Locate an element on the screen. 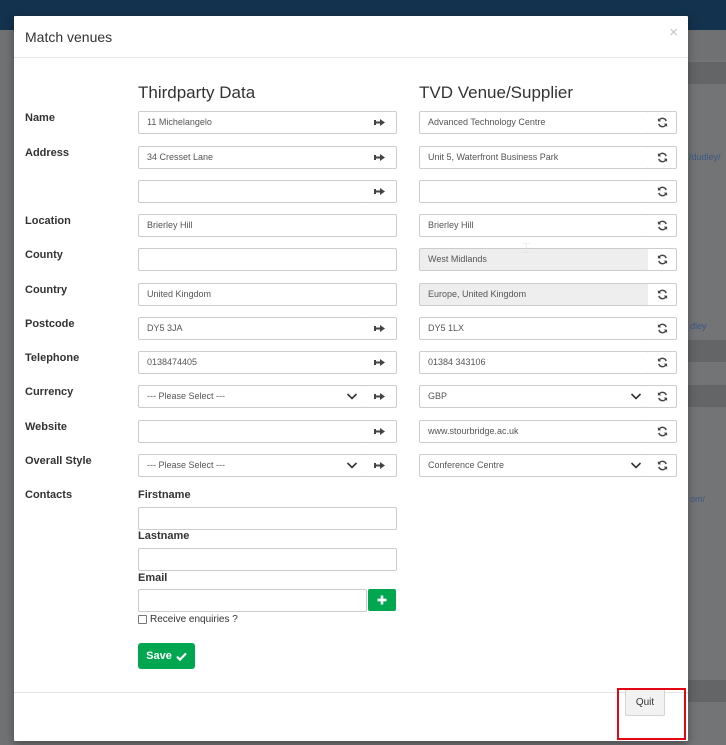 This screenshot has width=726, height=745. copy-address2-button is located at coordinates (380, 191).